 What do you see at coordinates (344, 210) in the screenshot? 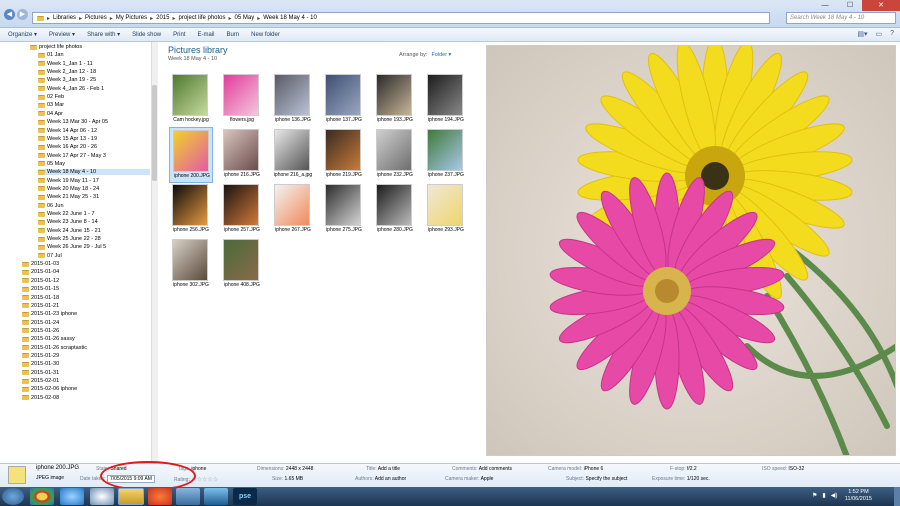
I see `file-thumbnail-item: iphone 275.JPG` at bounding box center [344, 210].